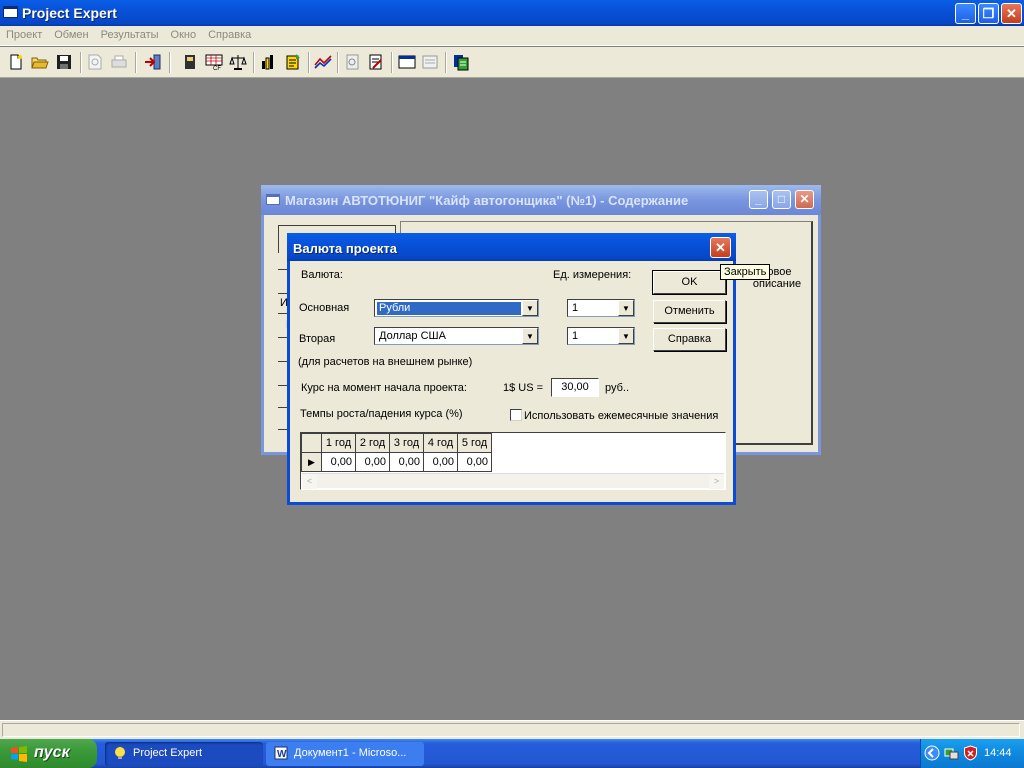 This screenshot has height=768, width=1024. Describe the element at coordinates (184, 33) in the screenshot. I see `menu-window: Окно` at that location.